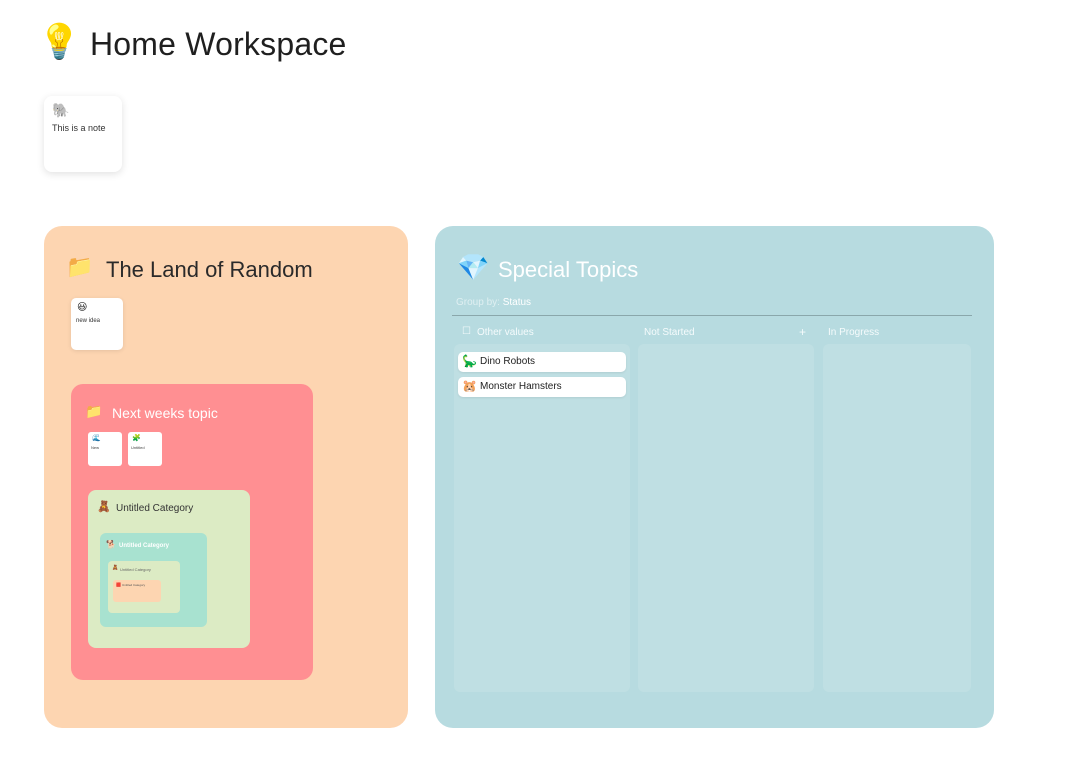 The image size is (1072, 759). I want to click on card-title: Dino Robots, so click(508, 361).